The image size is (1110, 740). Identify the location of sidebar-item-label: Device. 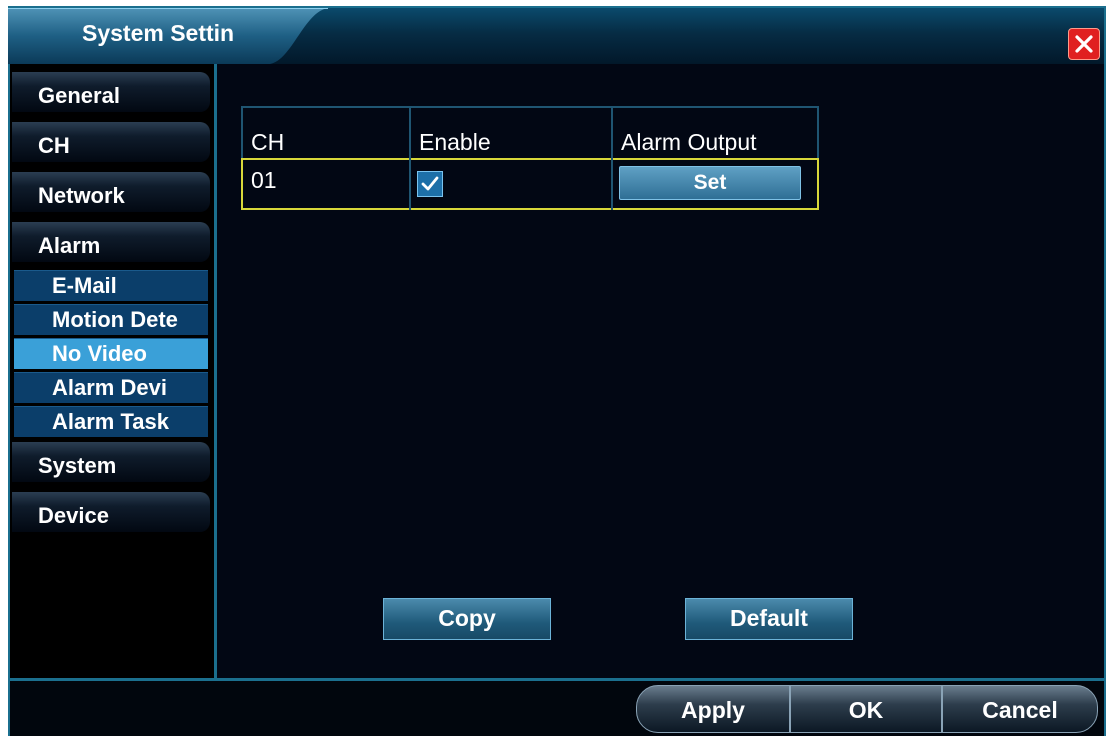
(73, 515).